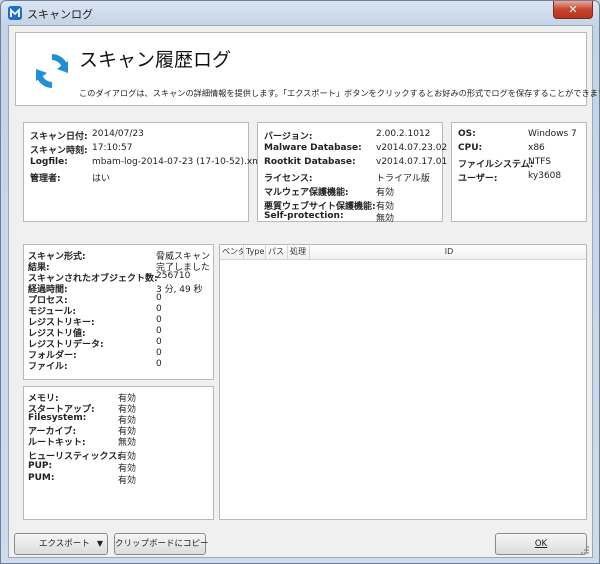 The width and height of the screenshot is (600, 564). What do you see at coordinates (64, 544) in the screenshot?
I see `export-button-label: エクスポート` at bounding box center [64, 544].